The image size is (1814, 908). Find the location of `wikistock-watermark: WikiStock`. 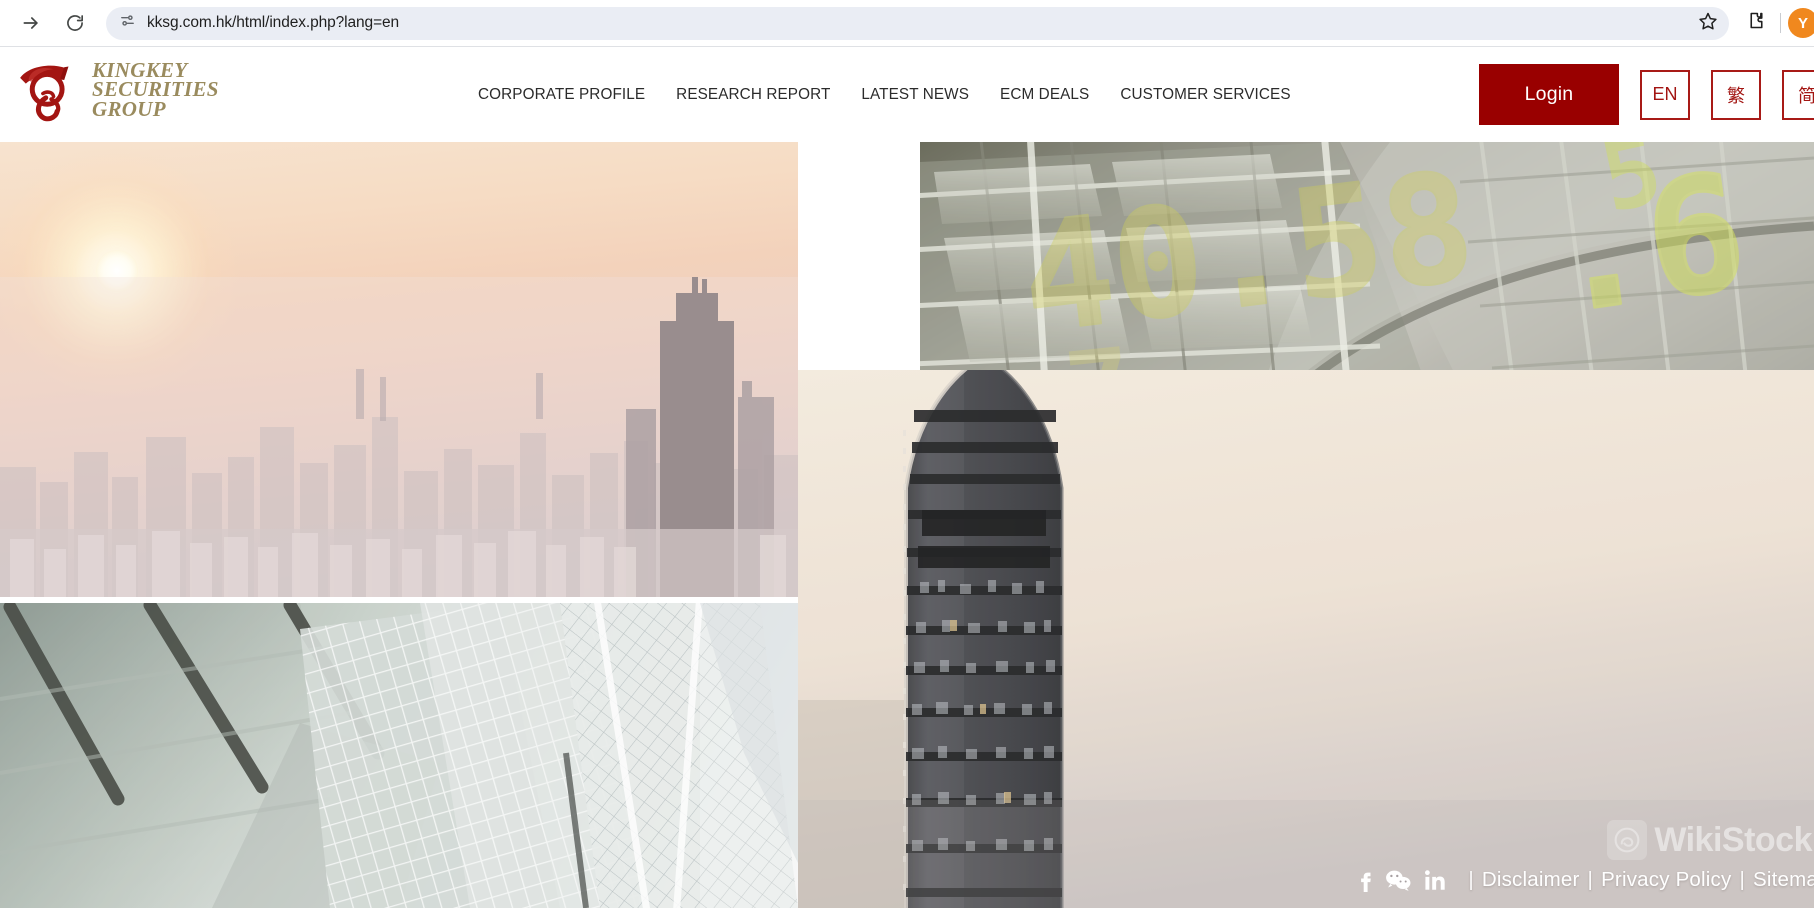

wikistock-watermark: WikiStock is located at coordinates (1709, 840).